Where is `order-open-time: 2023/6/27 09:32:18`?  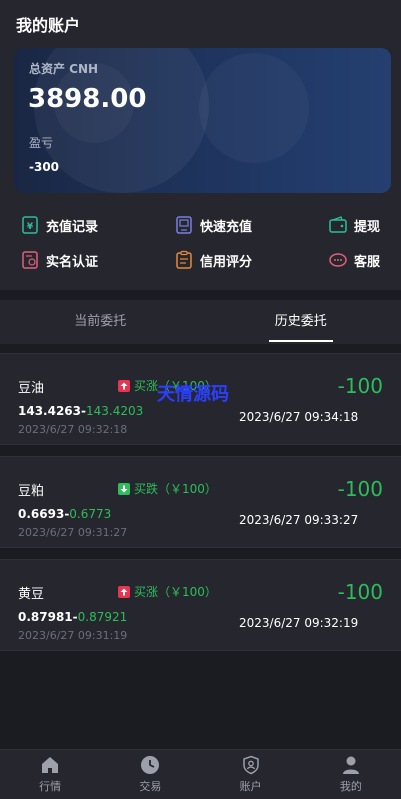
order-open-time: 2023/6/27 09:32:18 is located at coordinates (73, 429).